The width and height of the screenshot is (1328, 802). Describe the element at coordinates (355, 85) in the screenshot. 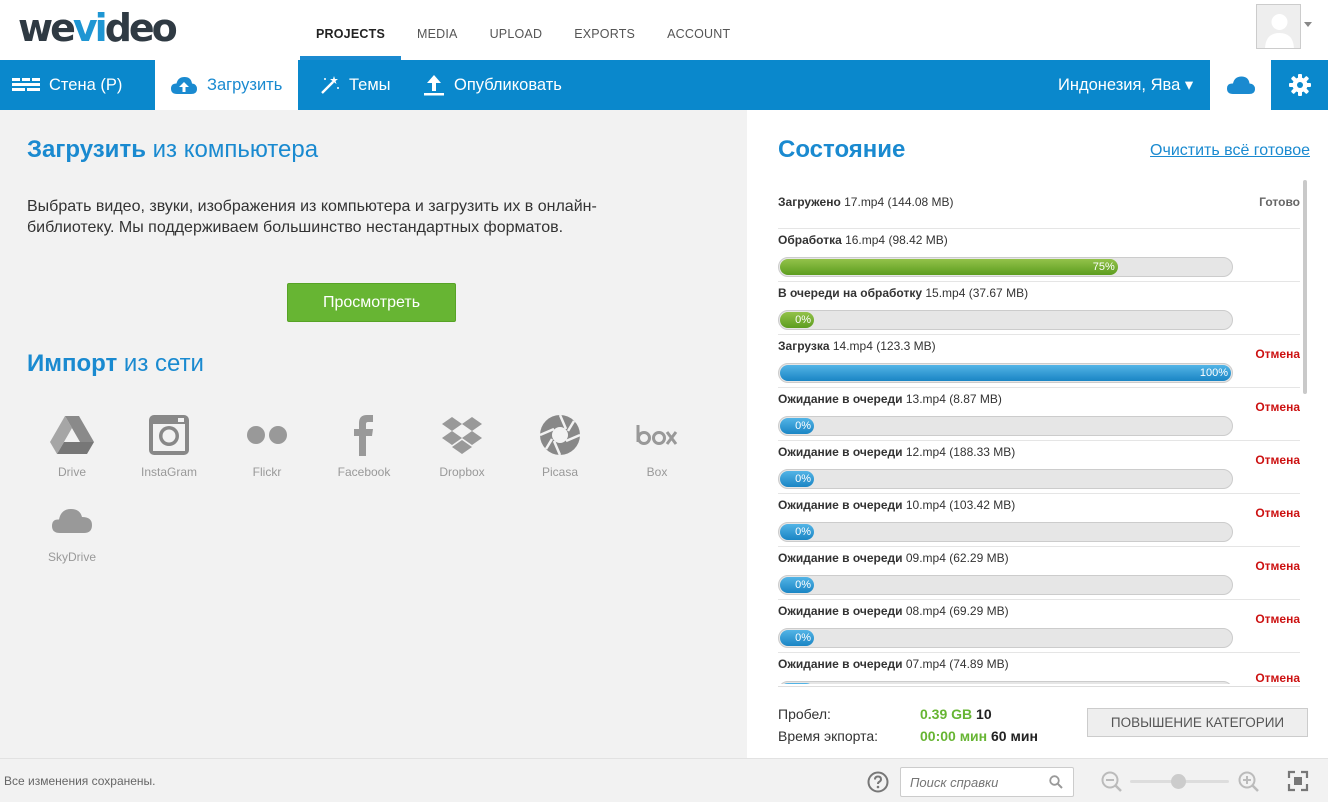

I see `menu-themes: Темы` at that location.